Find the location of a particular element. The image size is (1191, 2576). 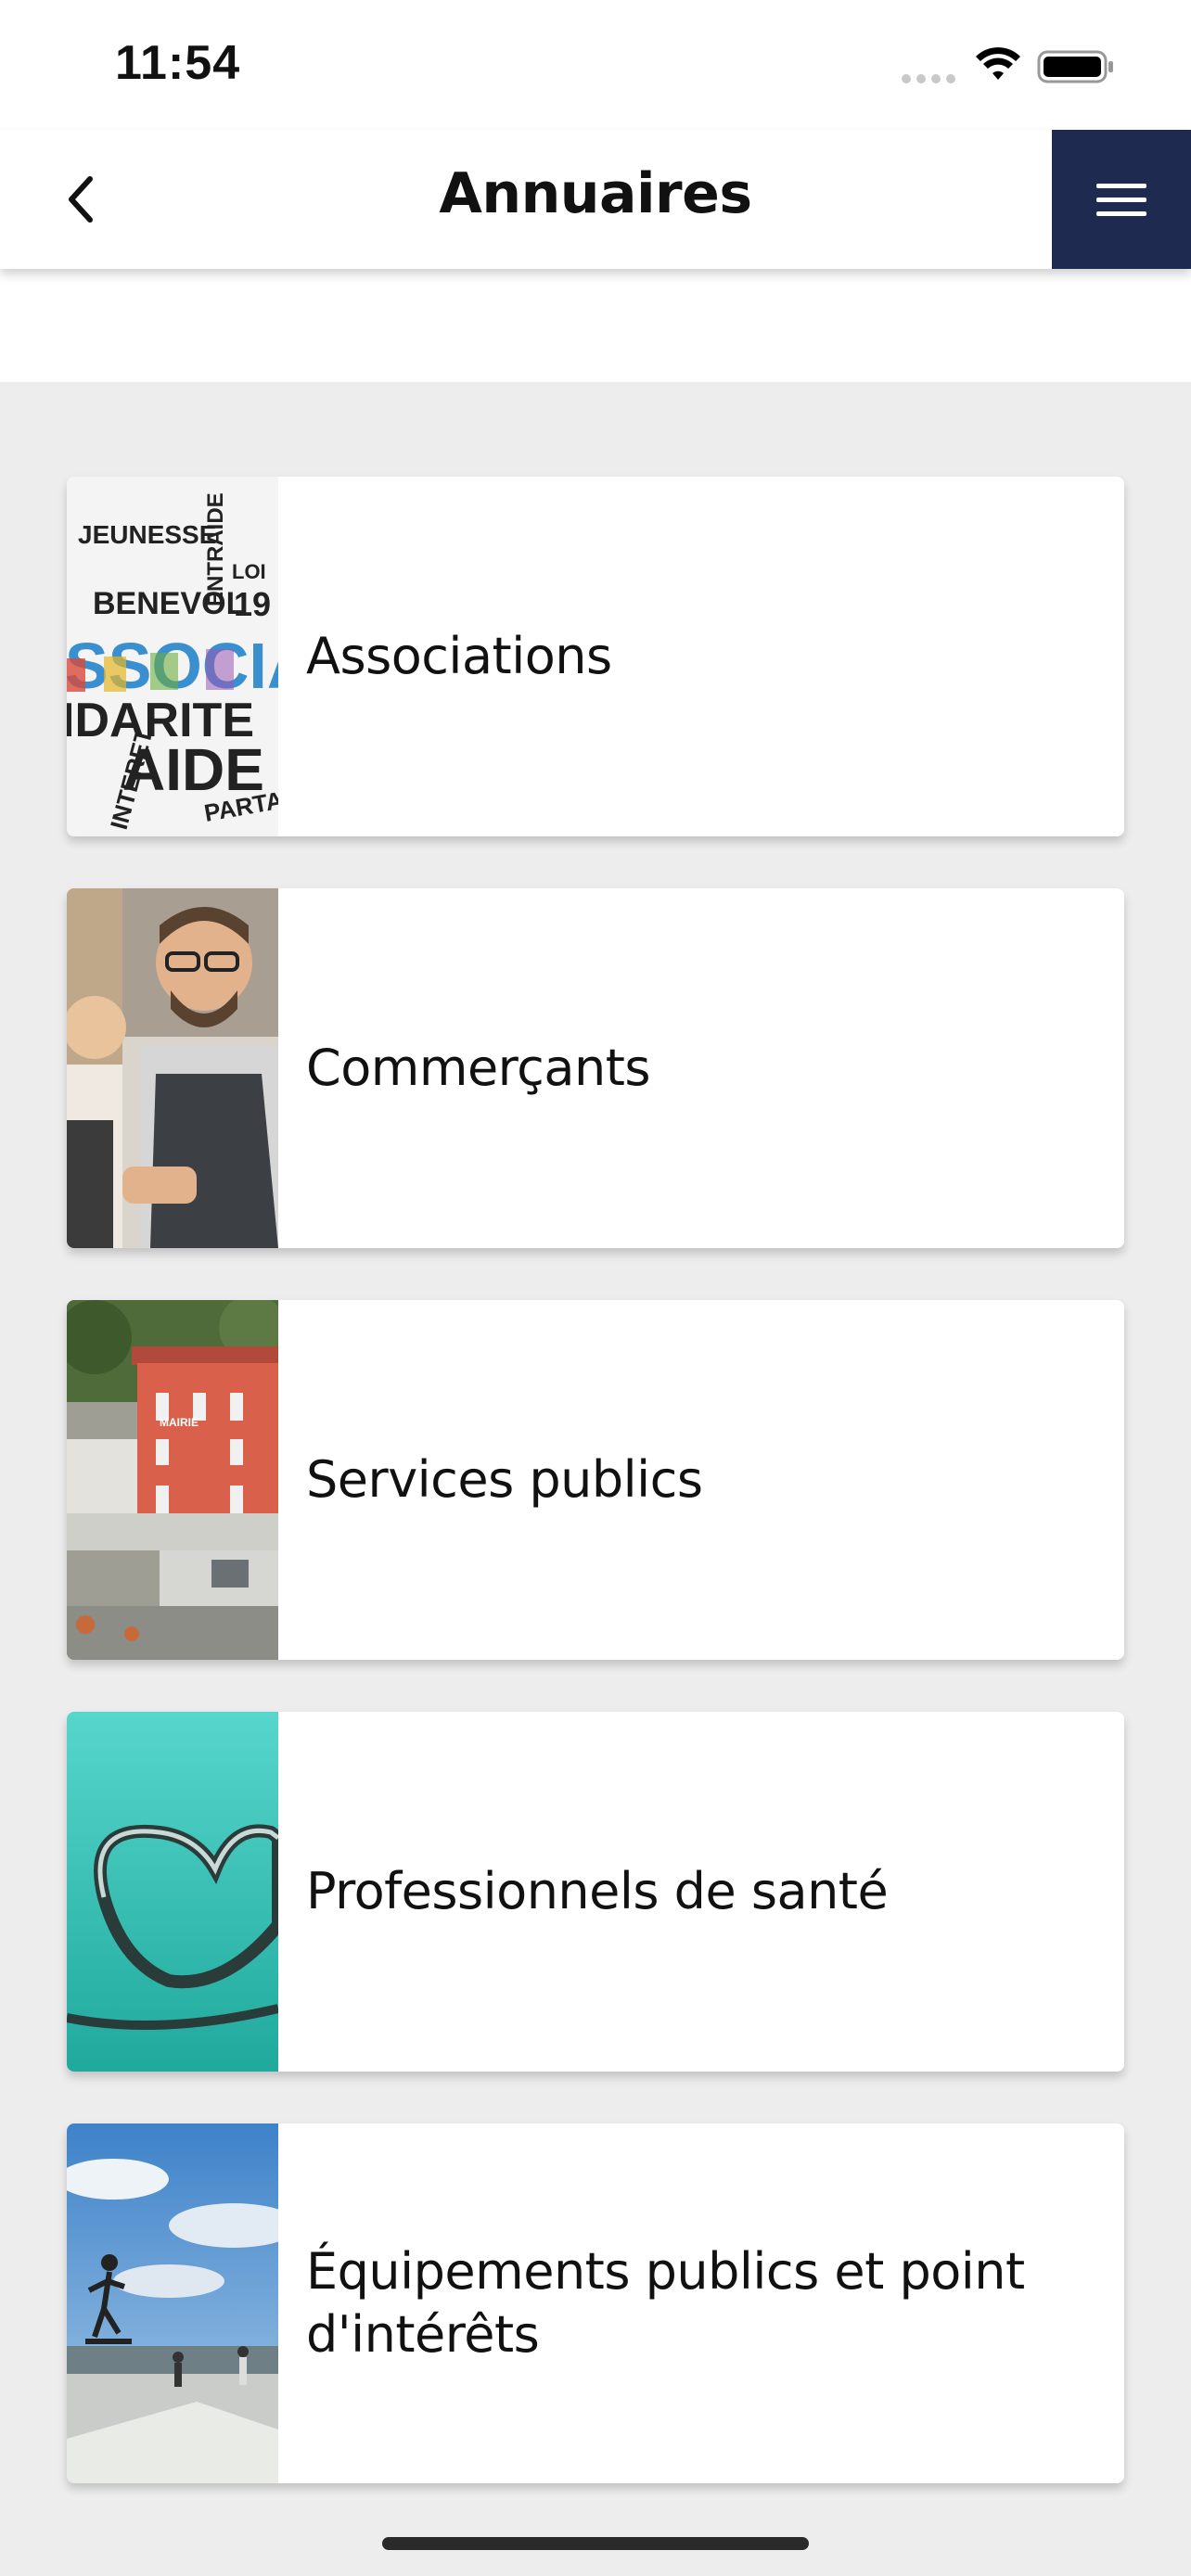

svg-text: LOI is located at coordinates (249, 571).